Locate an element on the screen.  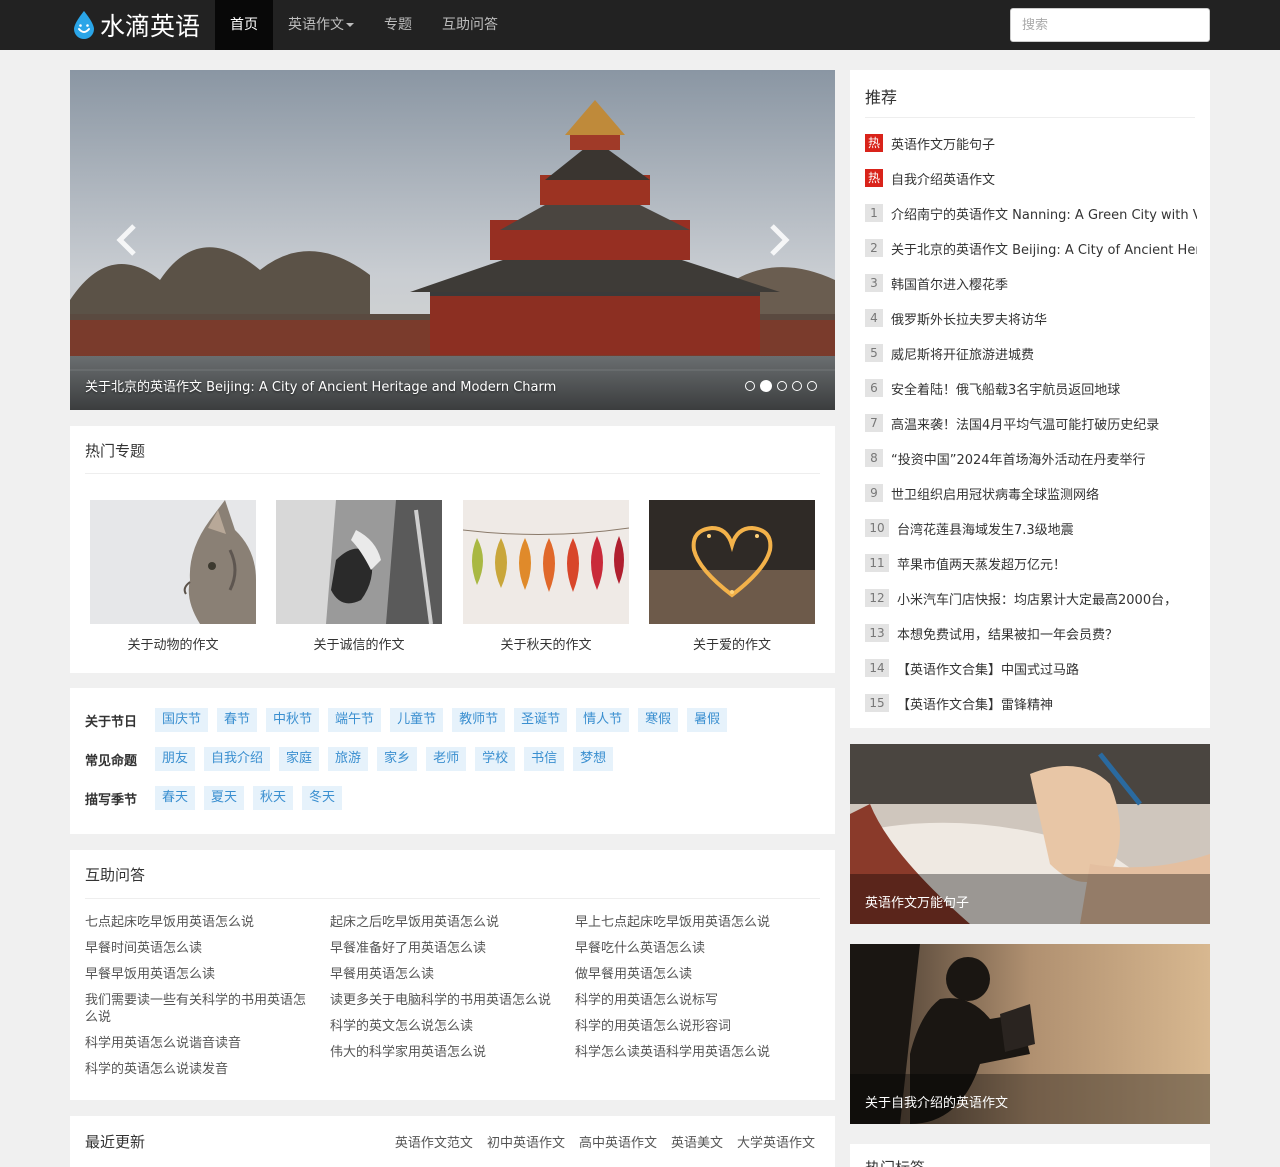
tag-link: 自我介绍 is located at coordinates (237, 759).